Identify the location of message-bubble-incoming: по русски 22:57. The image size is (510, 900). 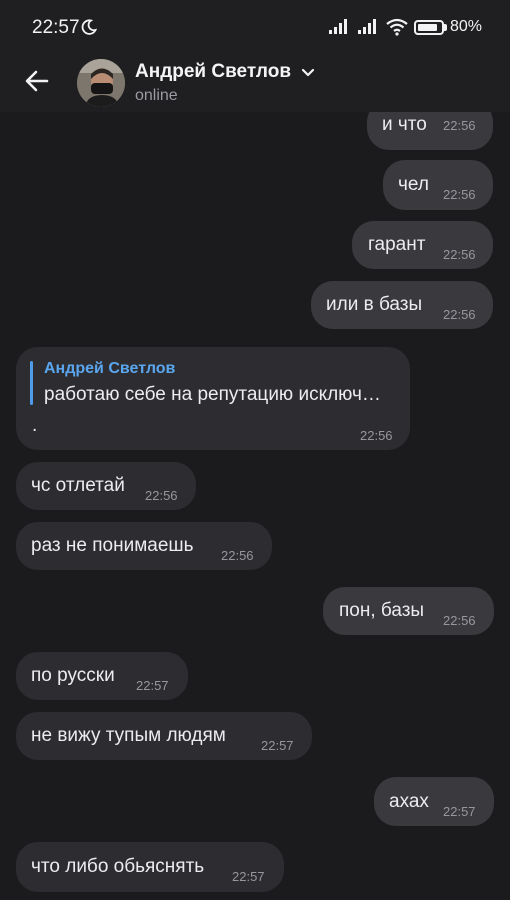
(102, 676).